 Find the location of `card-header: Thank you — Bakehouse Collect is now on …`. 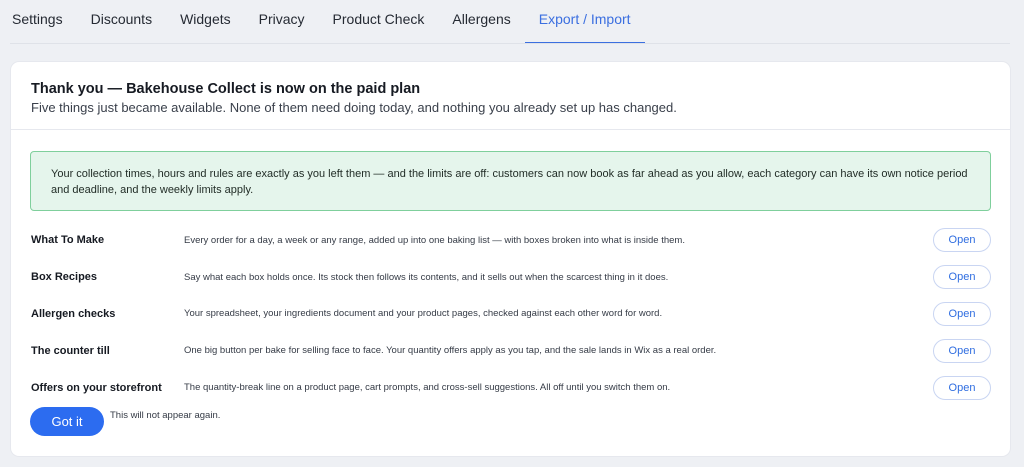

card-header: Thank you — Bakehouse Collect is now on … is located at coordinates (510, 96).